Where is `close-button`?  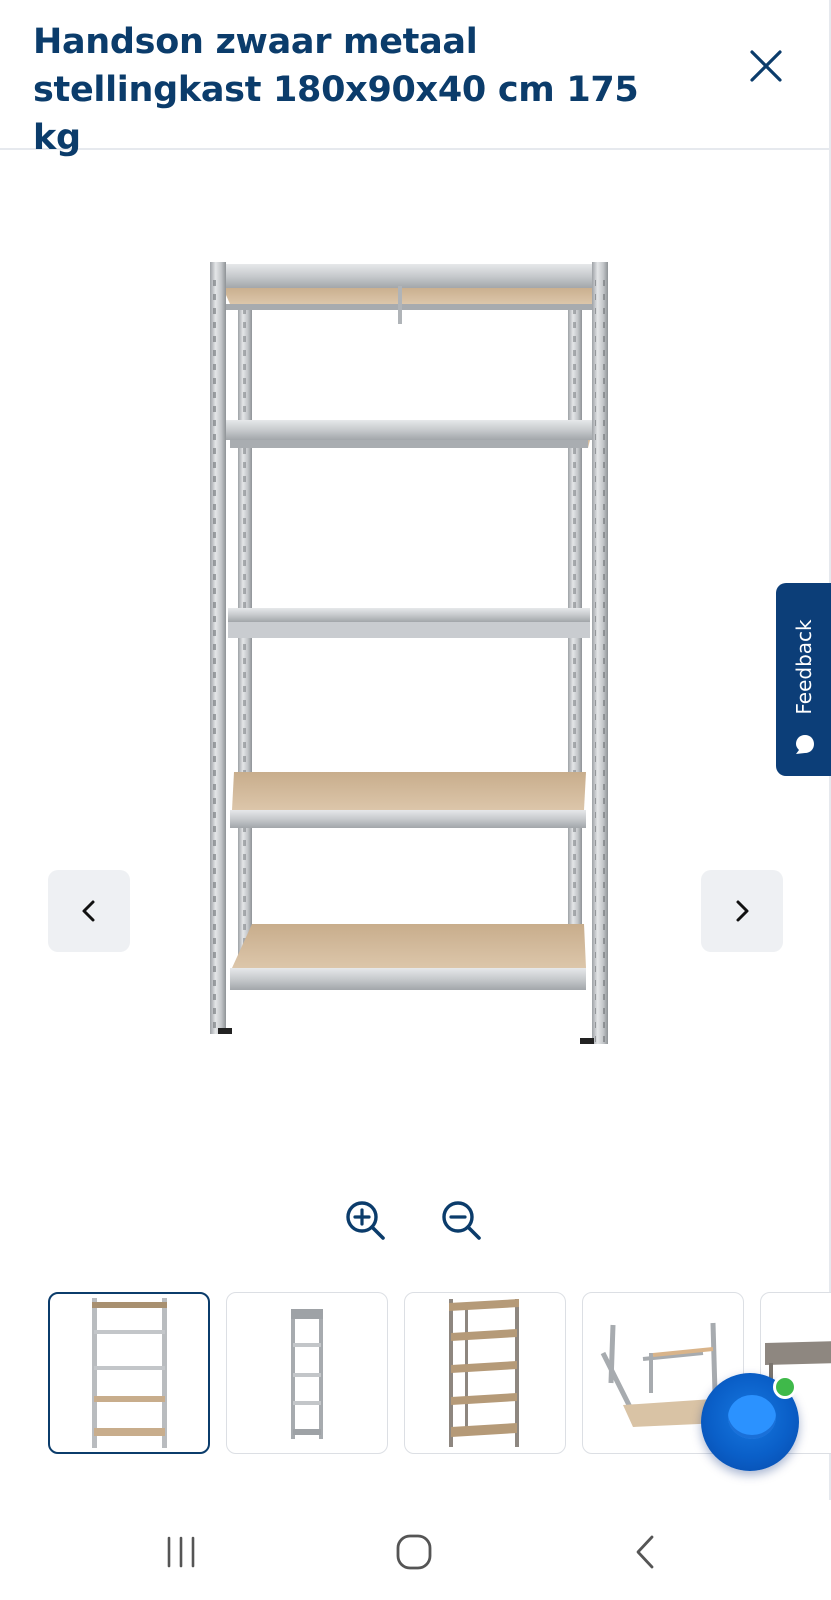 close-button is located at coordinates (766, 66).